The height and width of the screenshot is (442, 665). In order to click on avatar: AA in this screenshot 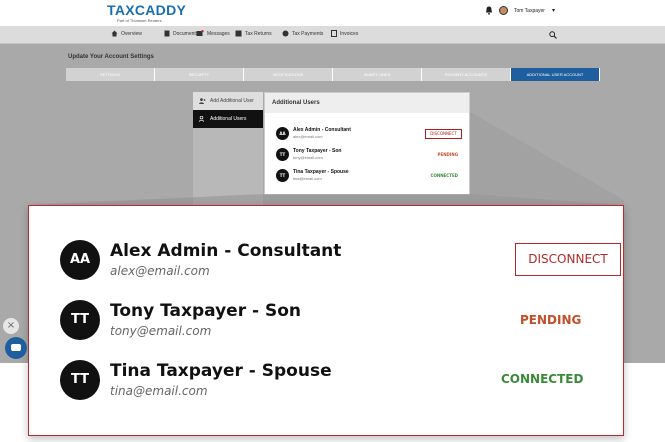, I will do `click(80, 260)`.